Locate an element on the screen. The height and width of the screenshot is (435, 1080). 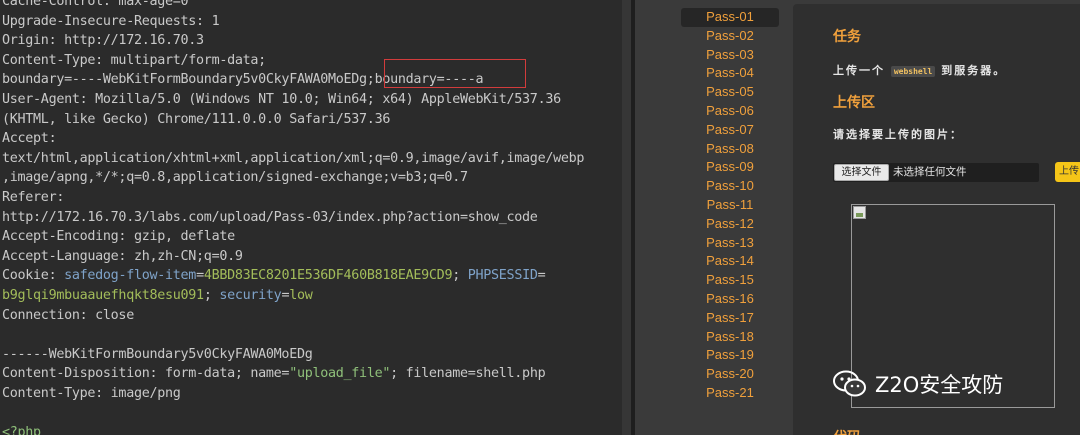
request-token: Accept-Language: zh,zh-CN;q=0.9 is located at coordinates (122, 256).